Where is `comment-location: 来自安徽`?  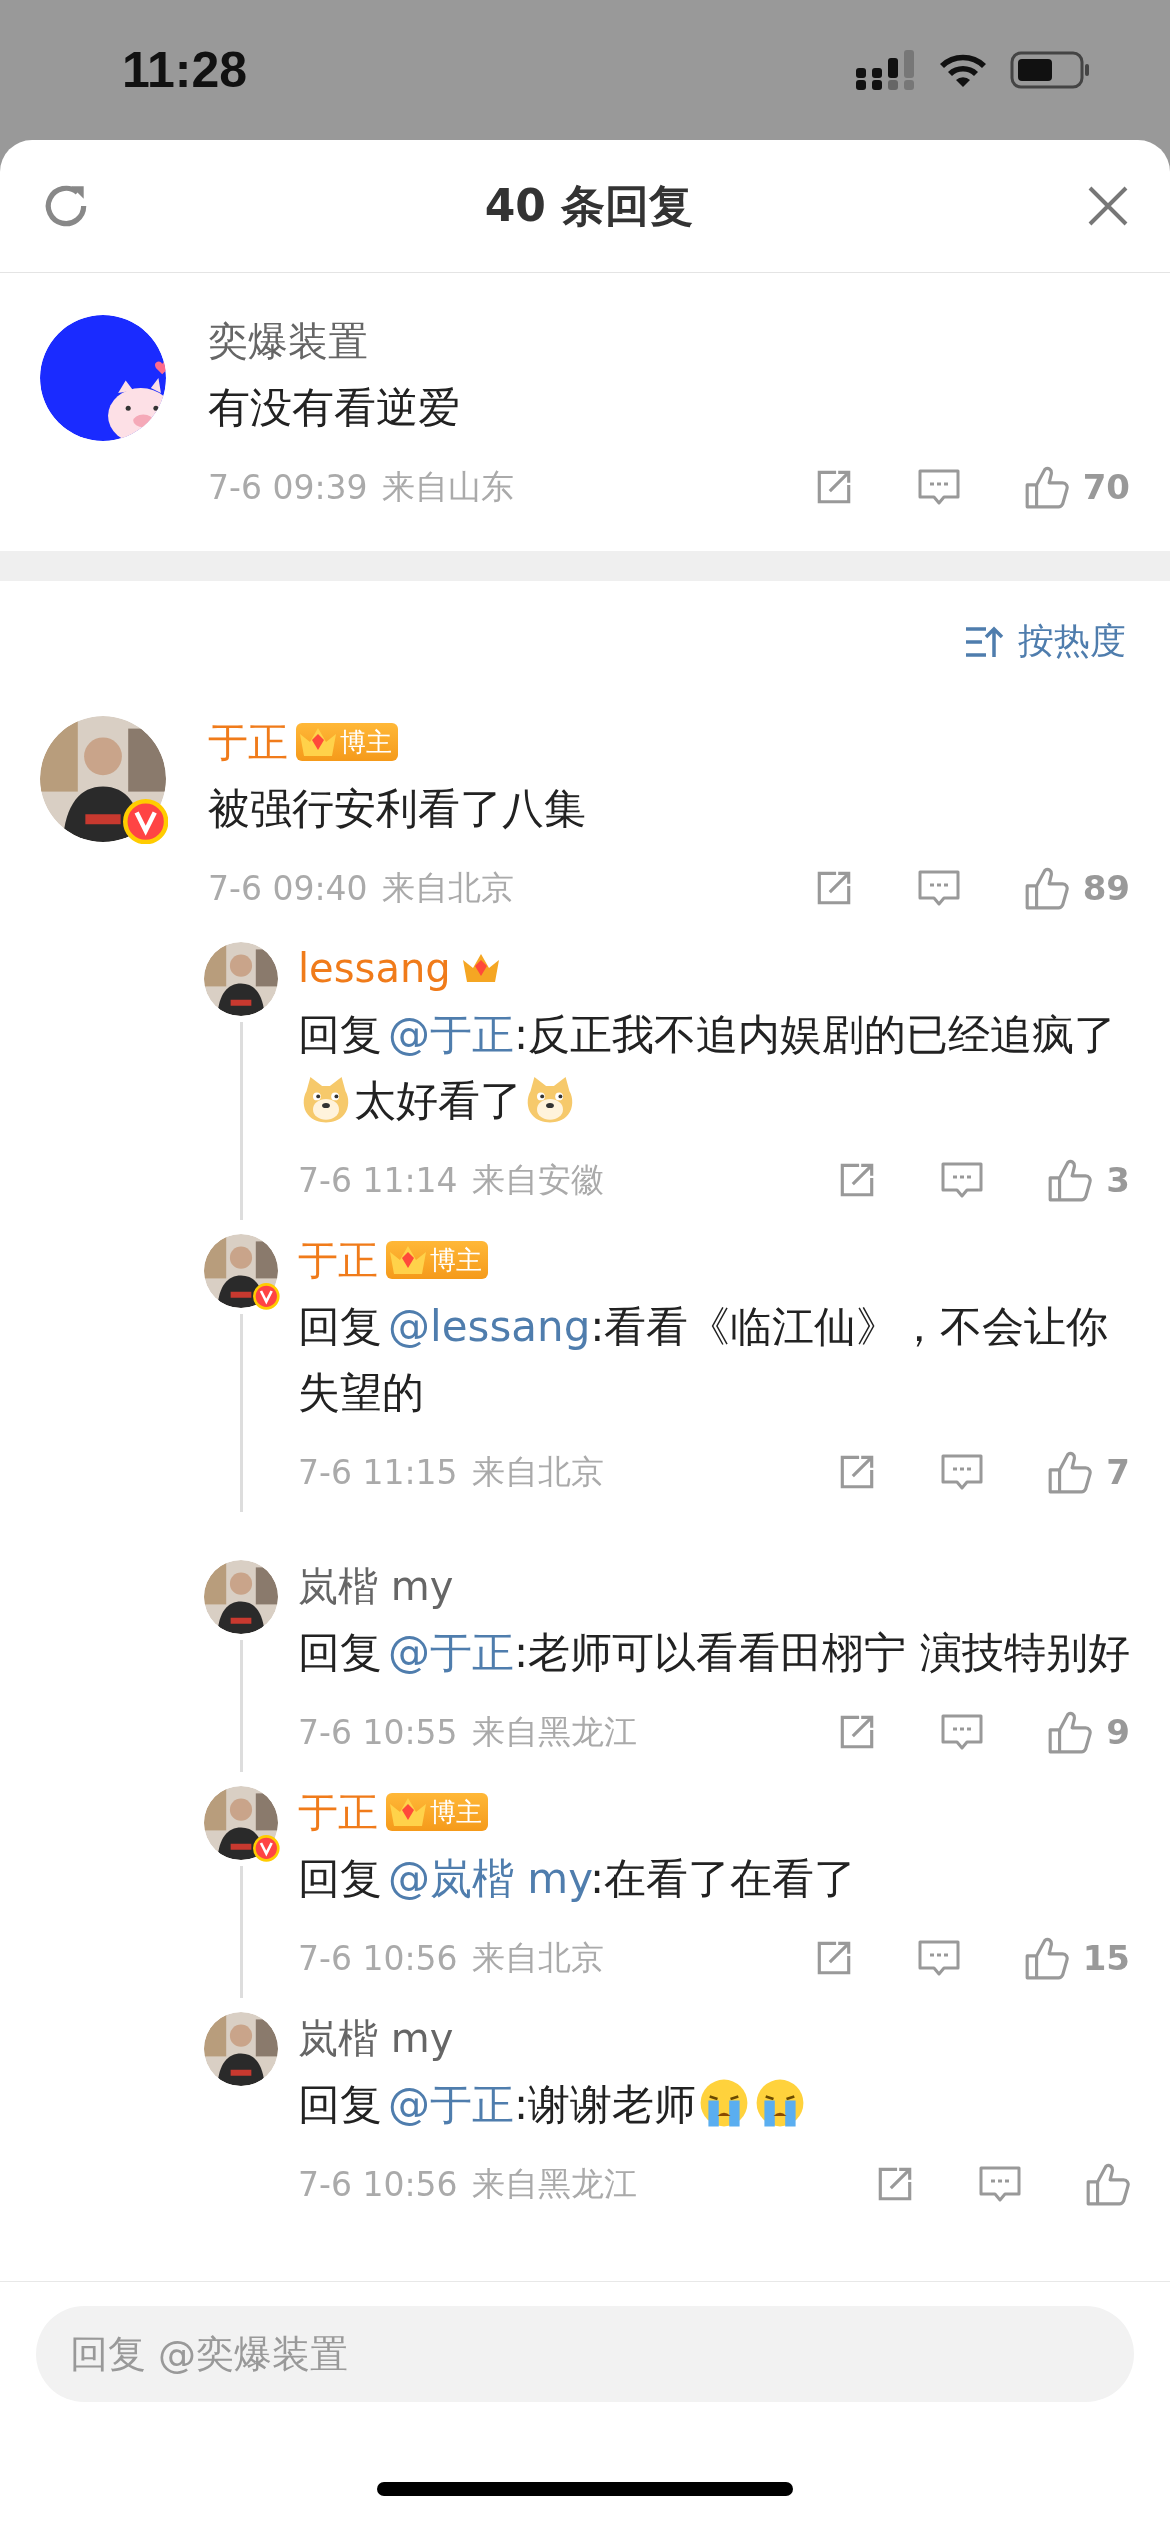
comment-location: 来自安徽 is located at coordinates (537, 1179).